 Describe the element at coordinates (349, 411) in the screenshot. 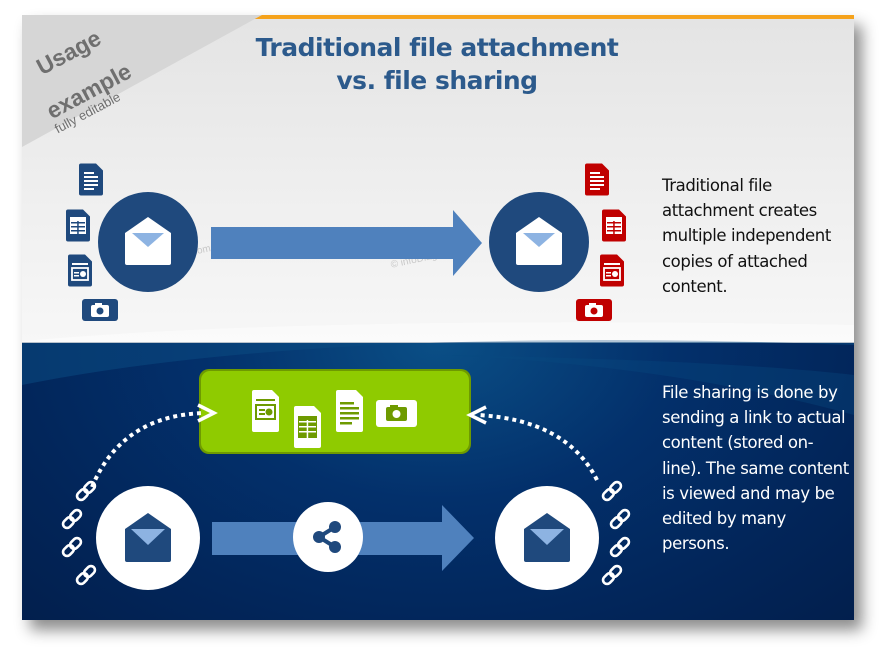

I see `shared-document-icon` at that location.